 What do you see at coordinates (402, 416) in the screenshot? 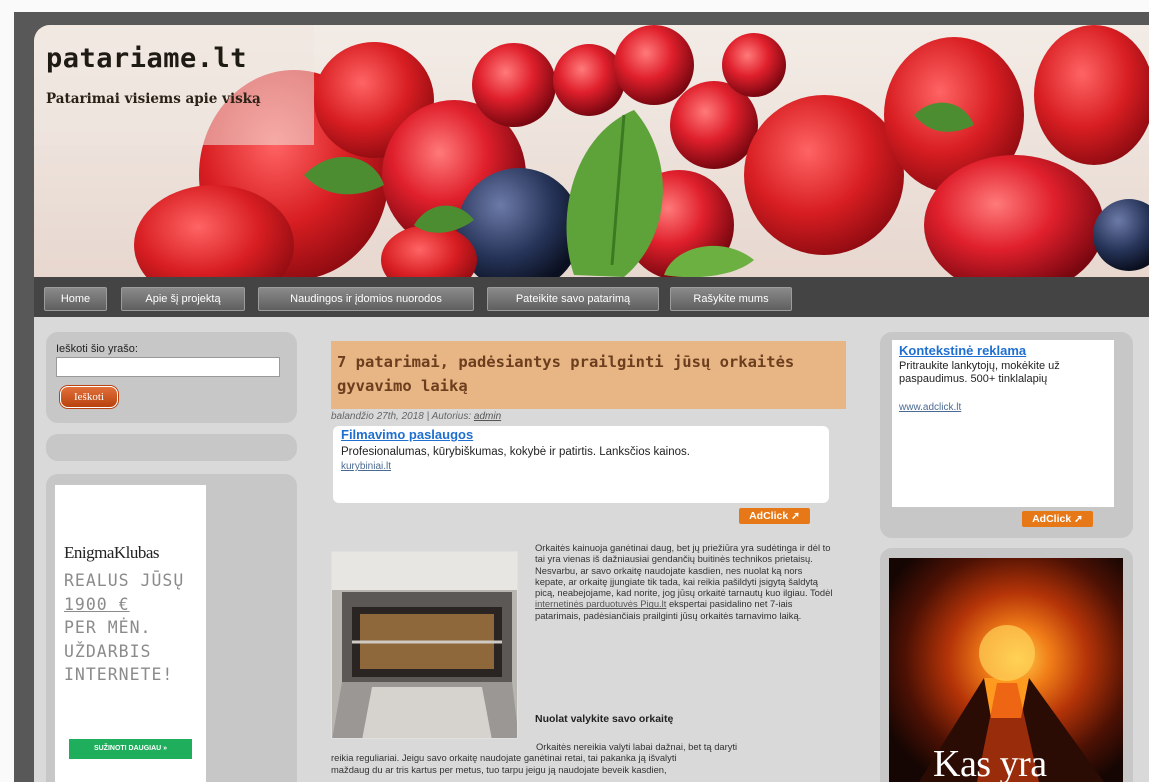
I see `post-date: balandžio 27th, 2018 | Autorius:` at bounding box center [402, 416].